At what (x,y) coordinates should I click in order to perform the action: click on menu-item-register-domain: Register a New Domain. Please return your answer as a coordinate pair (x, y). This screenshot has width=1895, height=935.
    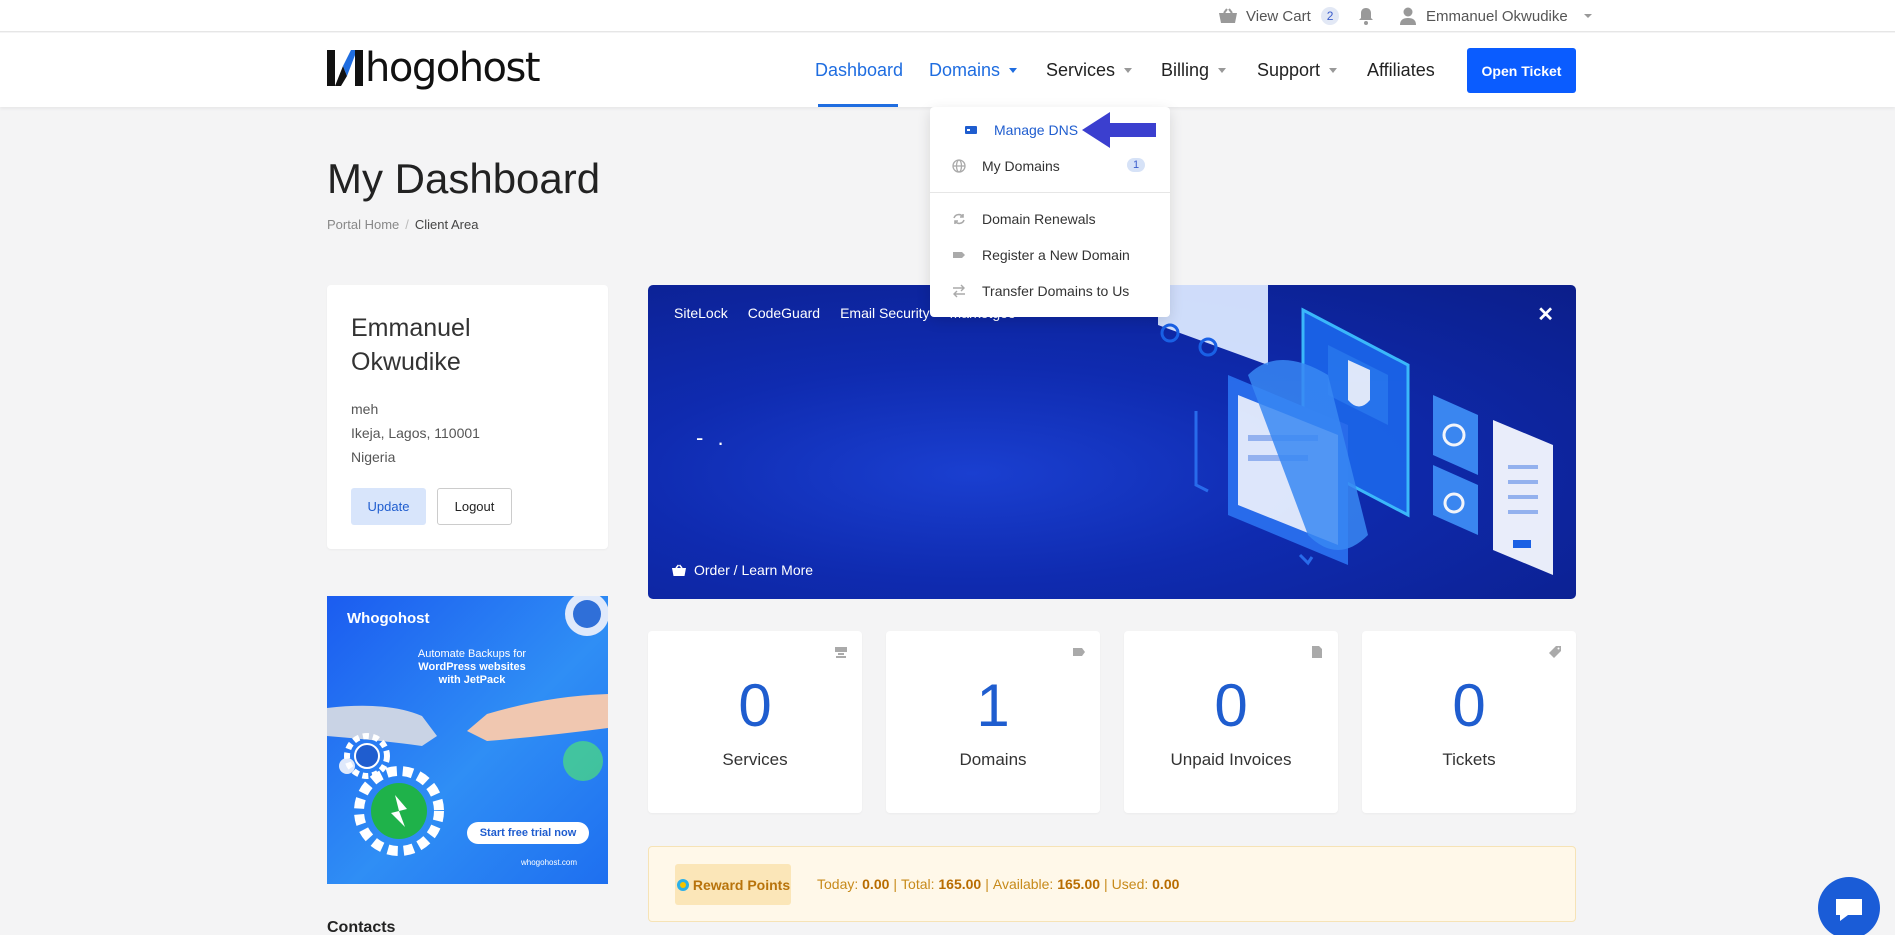
    Looking at the image, I should click on (1050, 255).